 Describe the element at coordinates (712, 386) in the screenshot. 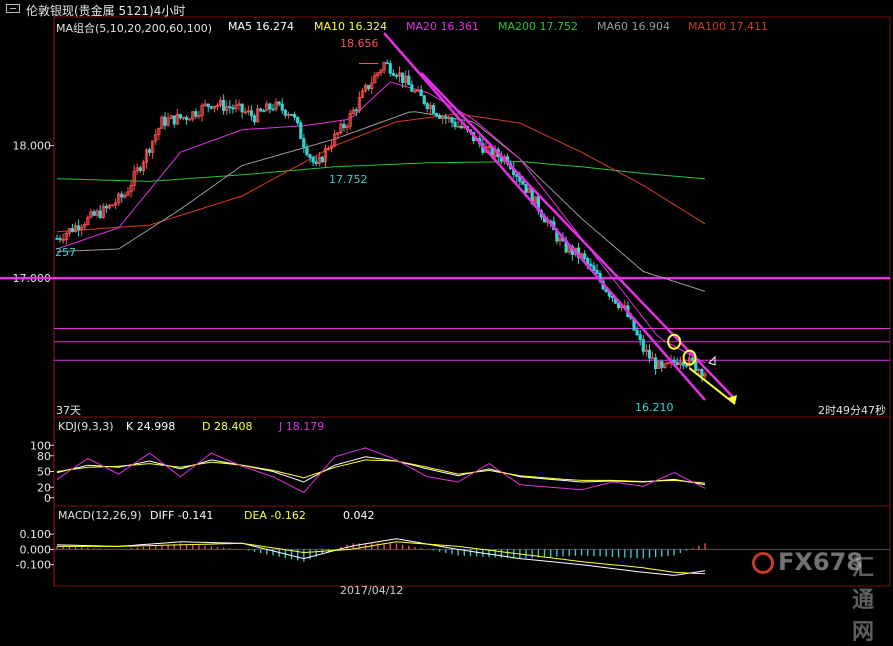

I see `yellow-arrow-shaft` at that location.